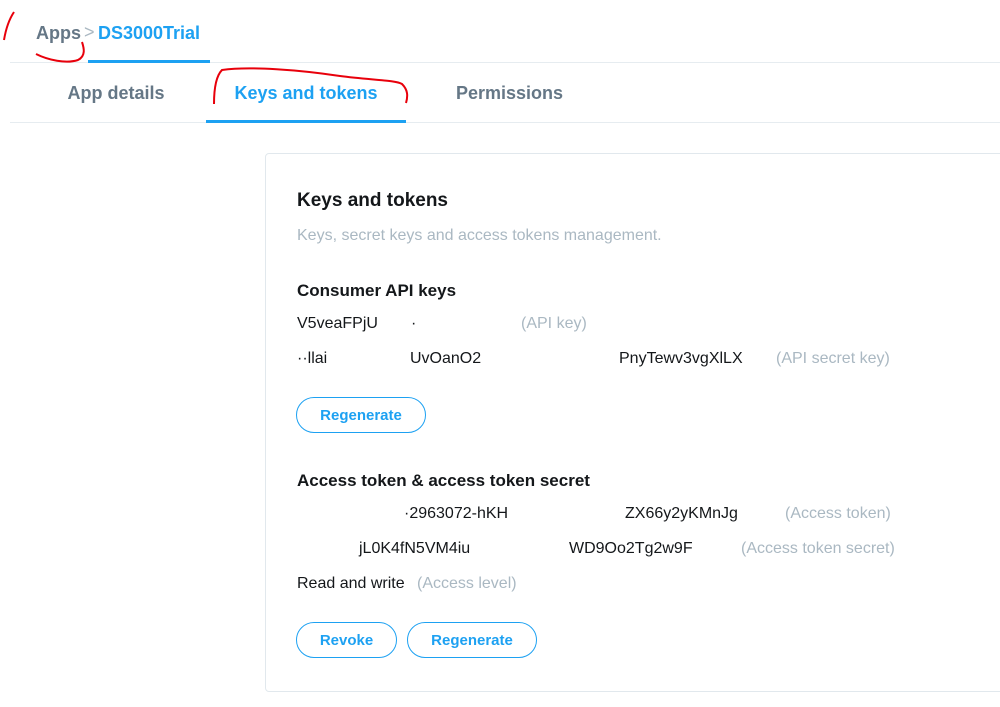 The height and width of the screenshot is (707, 1000). Describe the element at coordinates (472, 640) in the screenshot. I see `regenerate-access-token-button: Regenerate` at that location.